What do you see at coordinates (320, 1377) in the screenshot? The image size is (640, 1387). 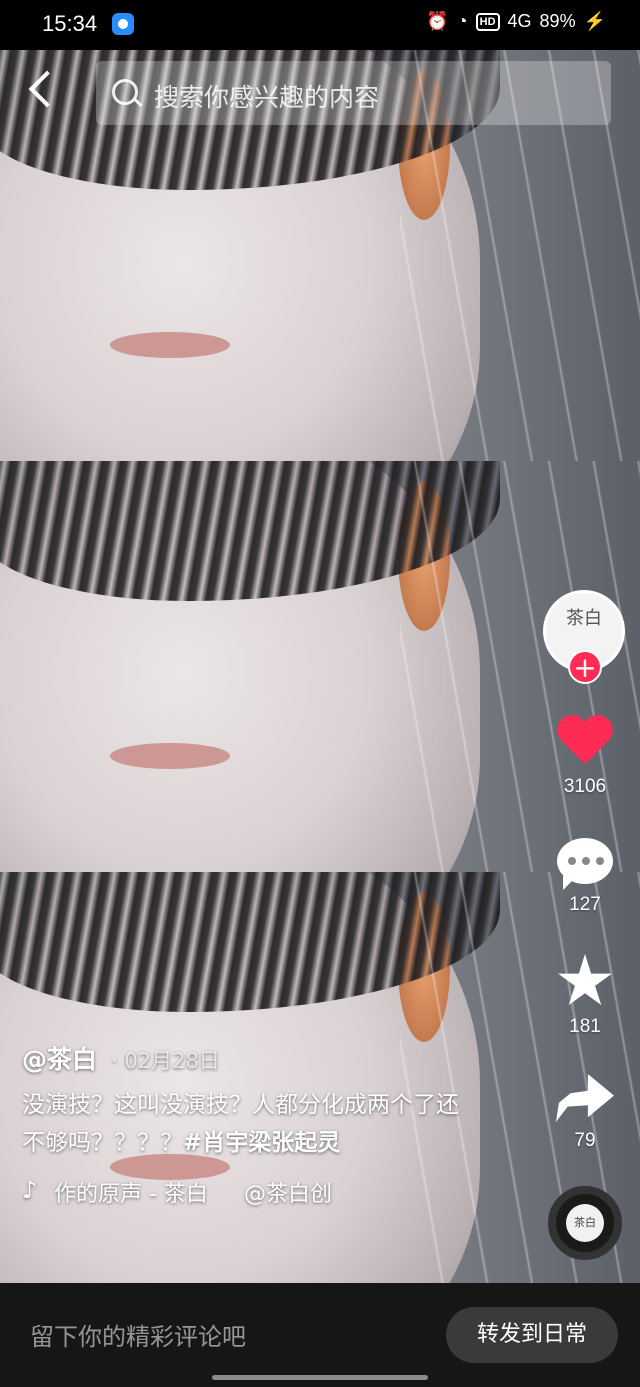 I see `home-indicator` at bounding box center [320, 1377].